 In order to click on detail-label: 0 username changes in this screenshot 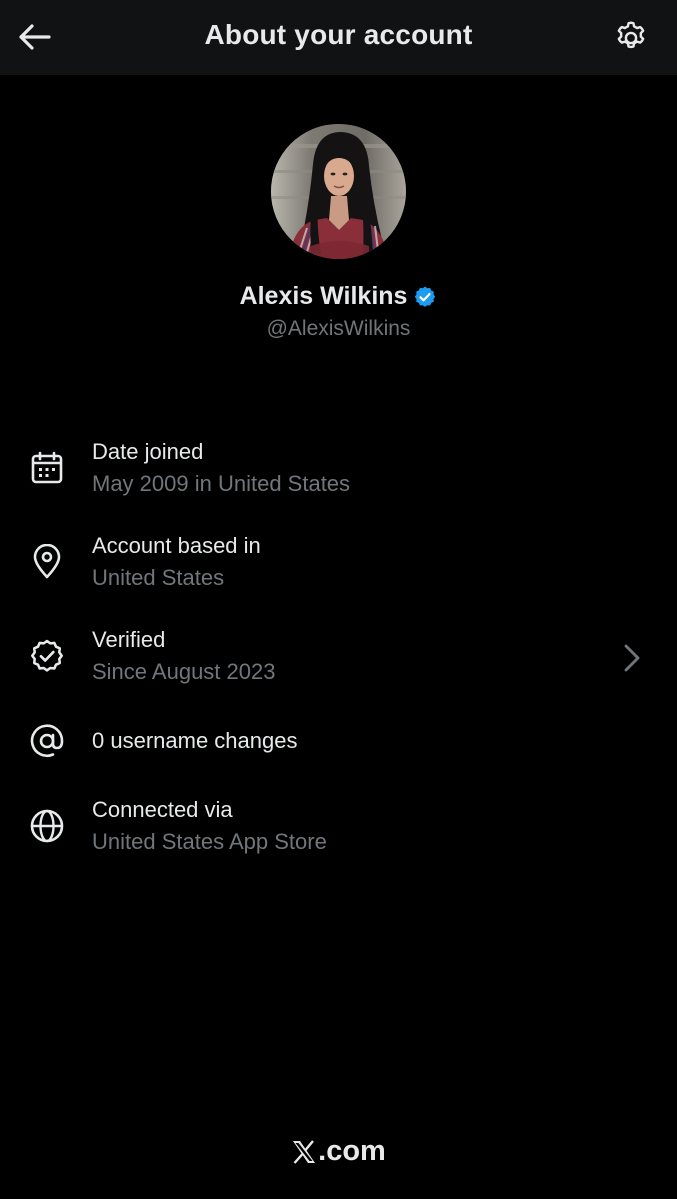, I will do `click(195, 740)`.